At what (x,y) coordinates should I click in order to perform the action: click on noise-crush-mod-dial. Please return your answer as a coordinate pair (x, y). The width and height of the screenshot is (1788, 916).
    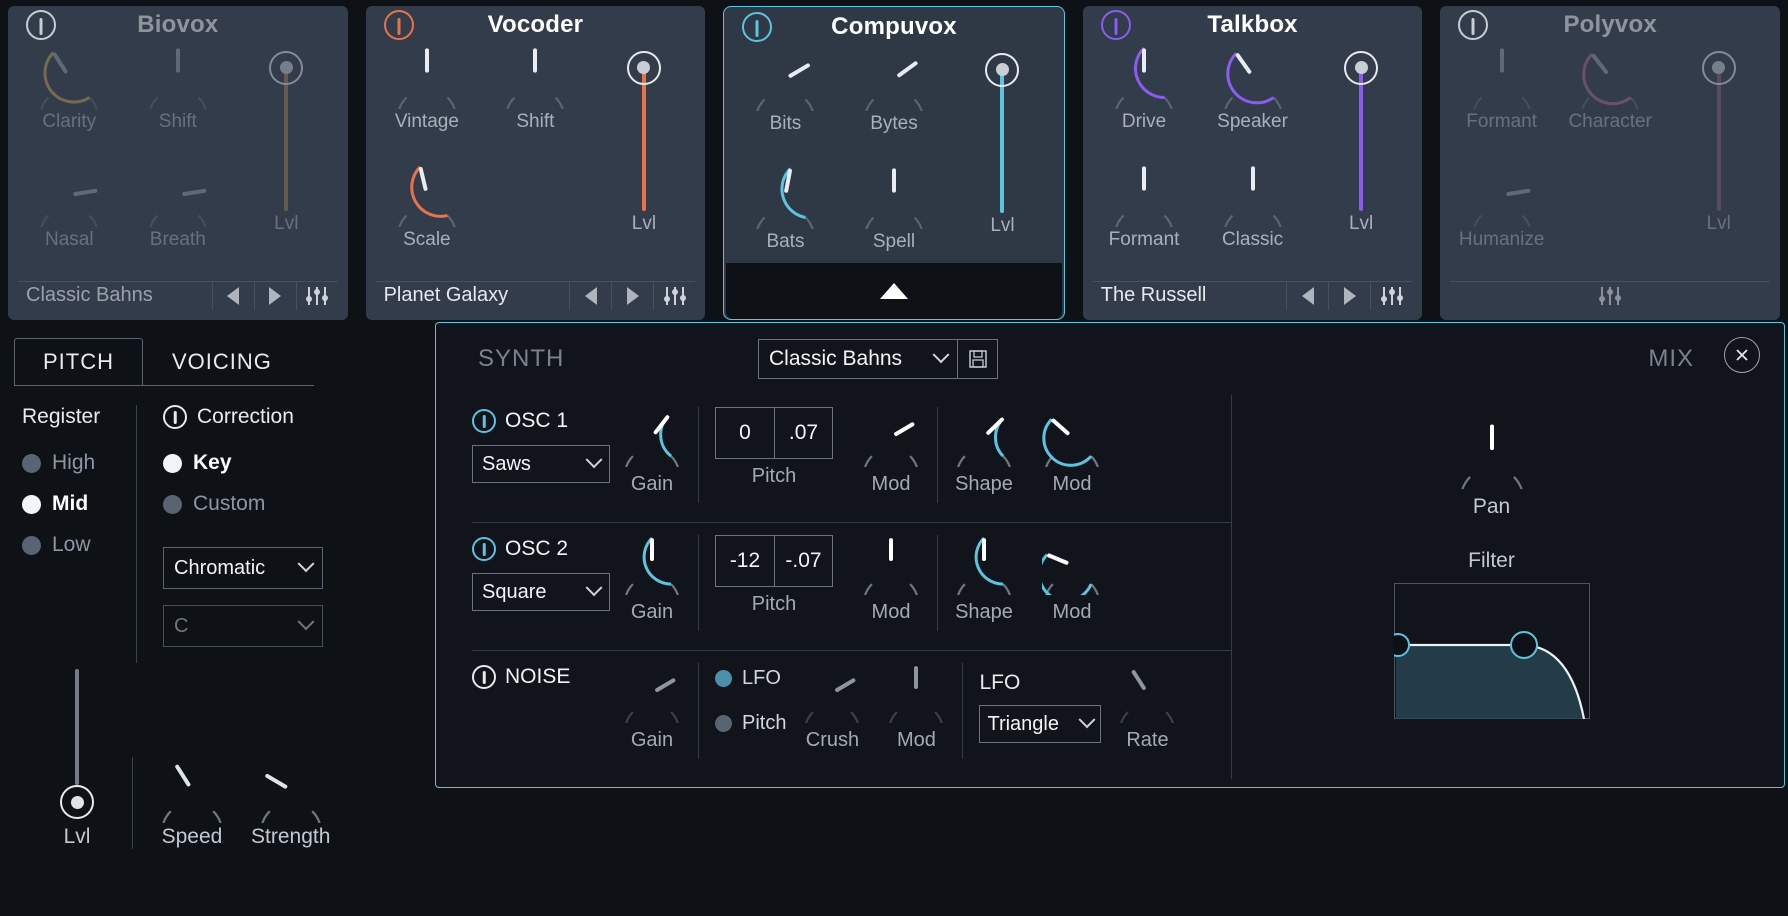
    Looking at the image, I should click on (916, 693).